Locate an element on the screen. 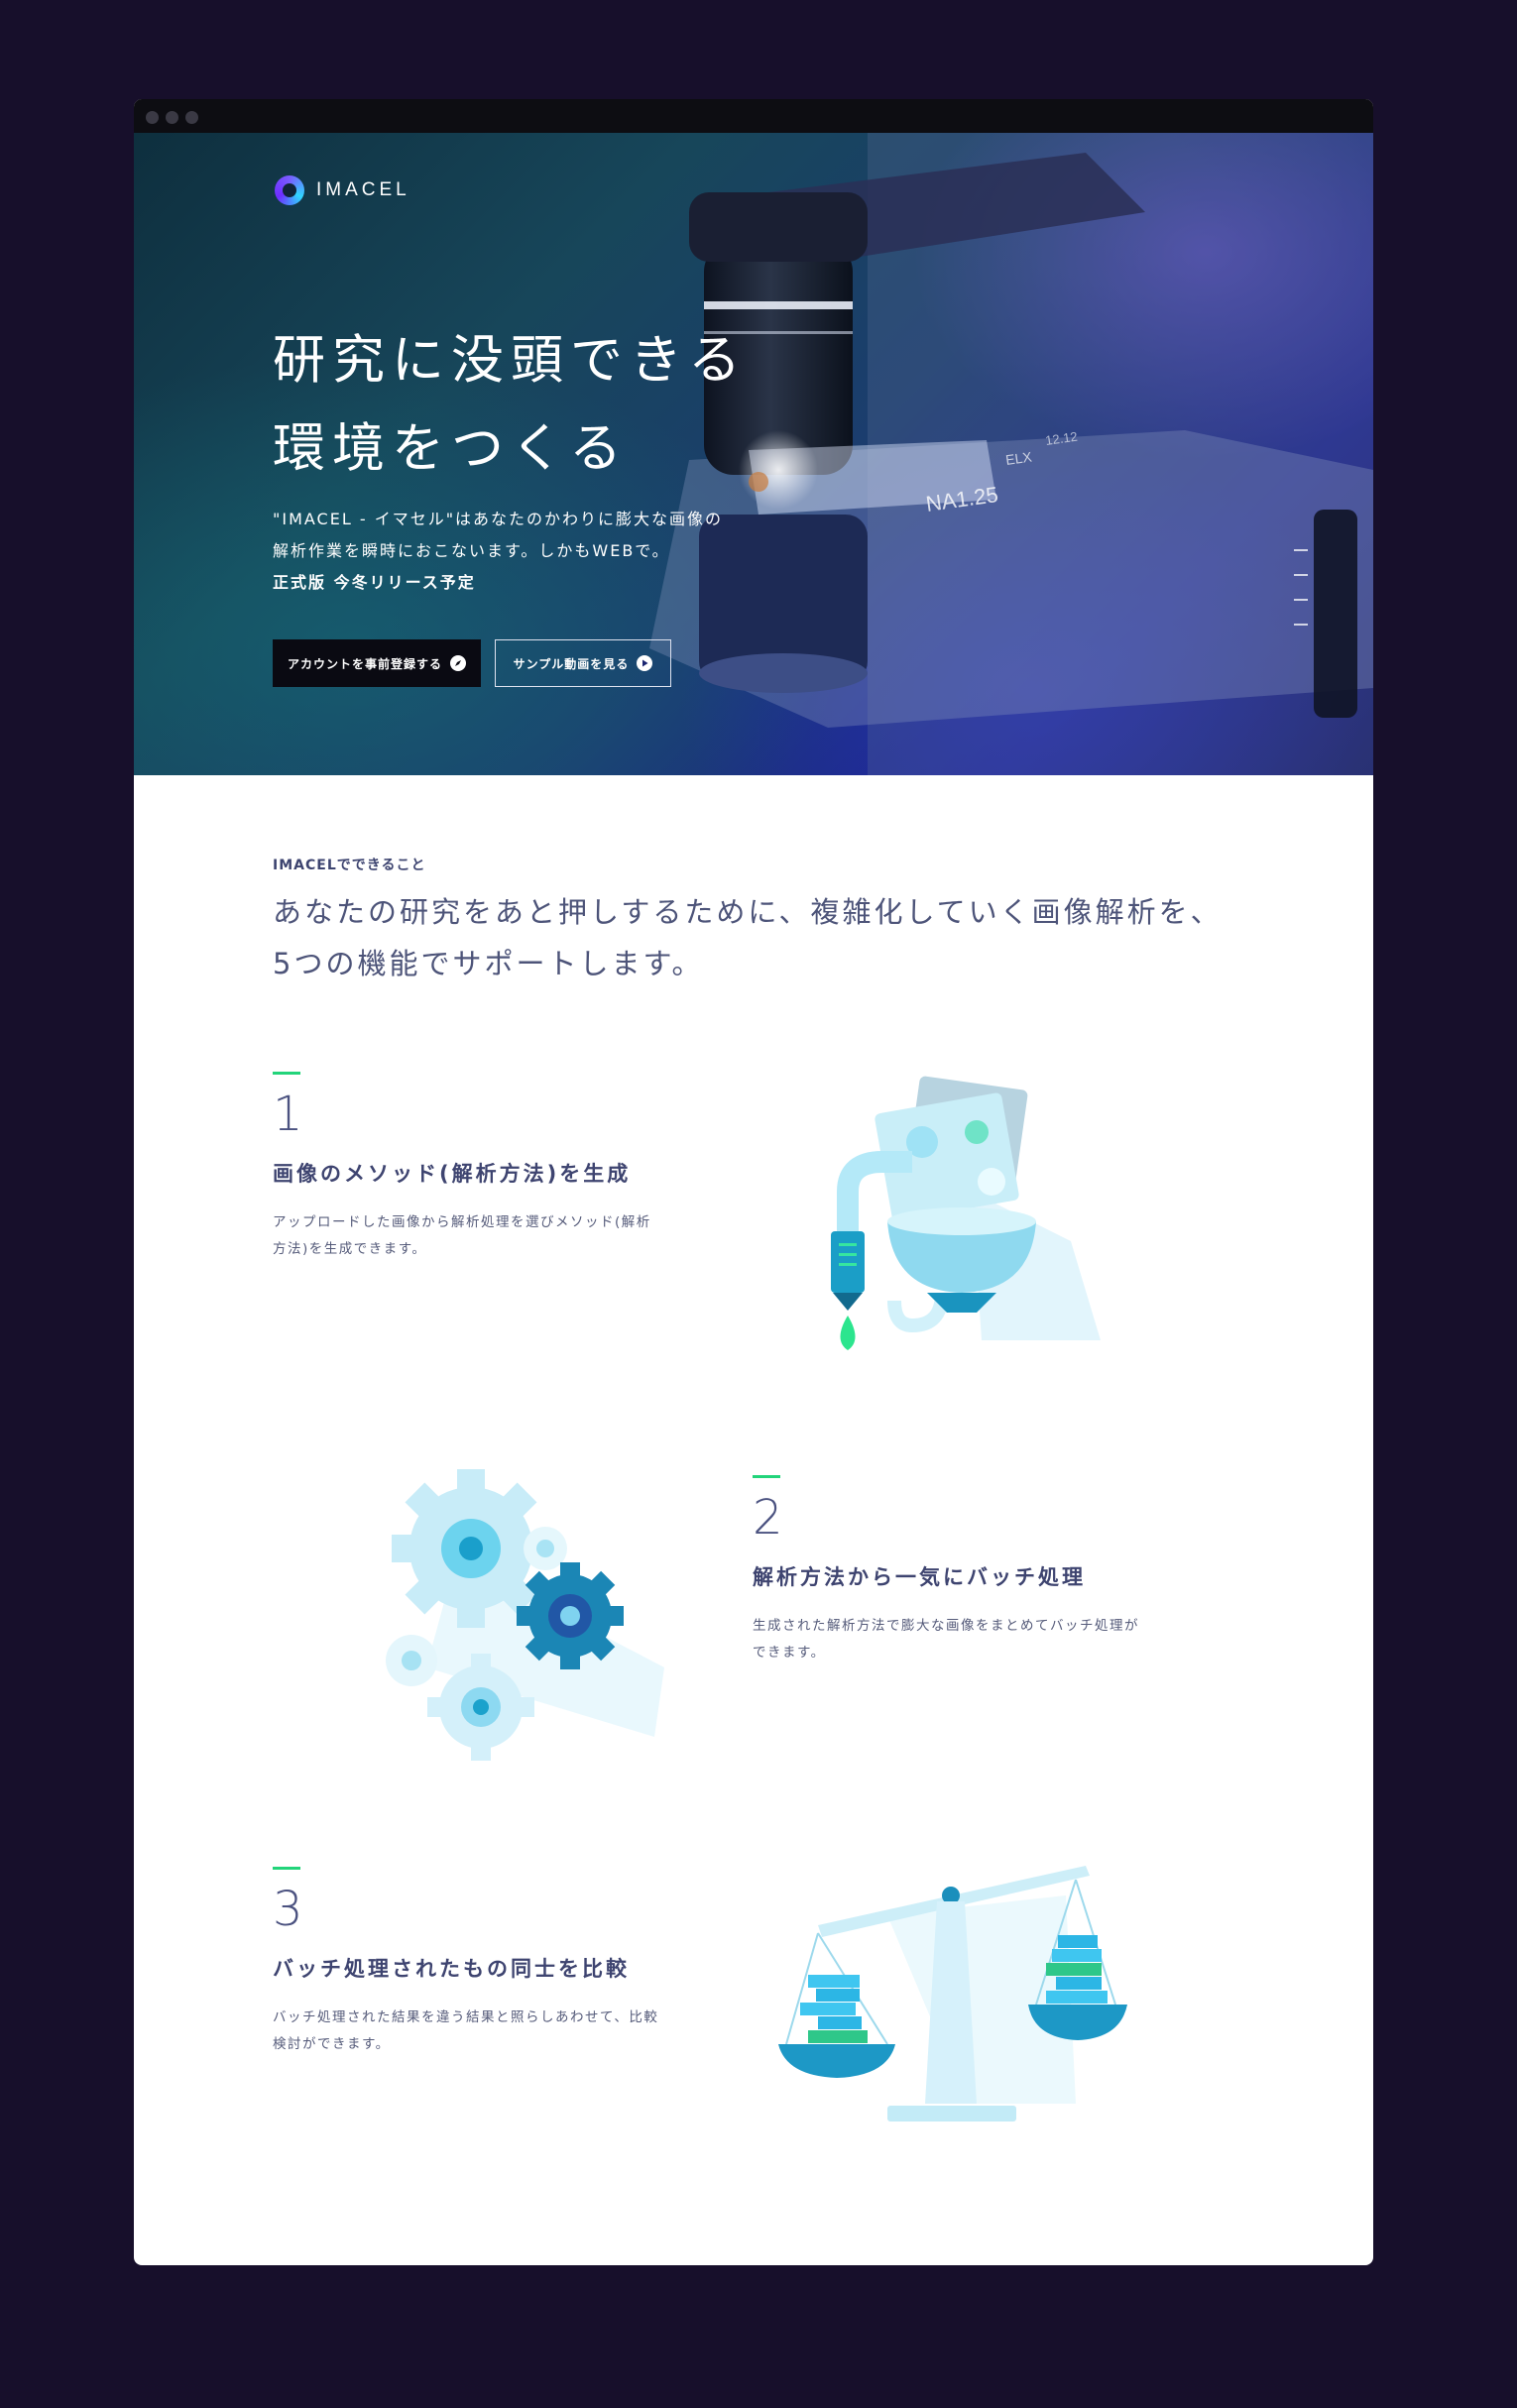  feature-description: アップロードした画像から解析処理を選びメソッド(解析 方法)を生成できます。 is located at coordinates (491, 1236).